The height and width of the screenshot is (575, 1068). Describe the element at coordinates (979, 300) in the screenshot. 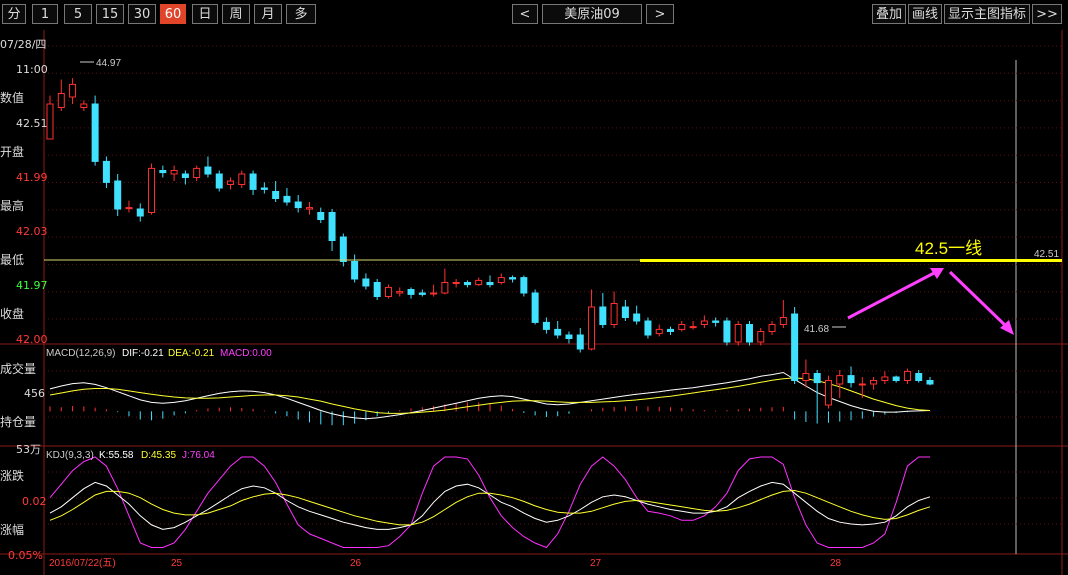

I see `arrow-down` at that location.